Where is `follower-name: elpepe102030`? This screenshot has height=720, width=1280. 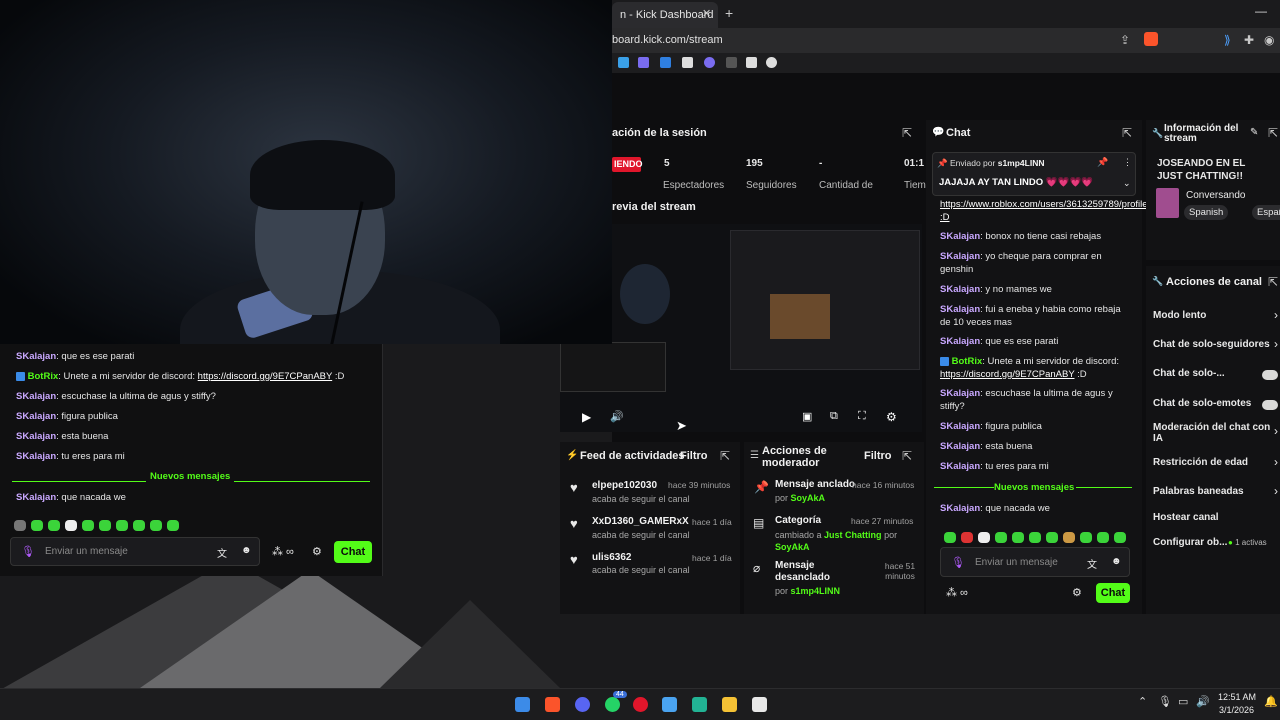 follower-name: elpepe102030 is located at coordinates (624, 485).